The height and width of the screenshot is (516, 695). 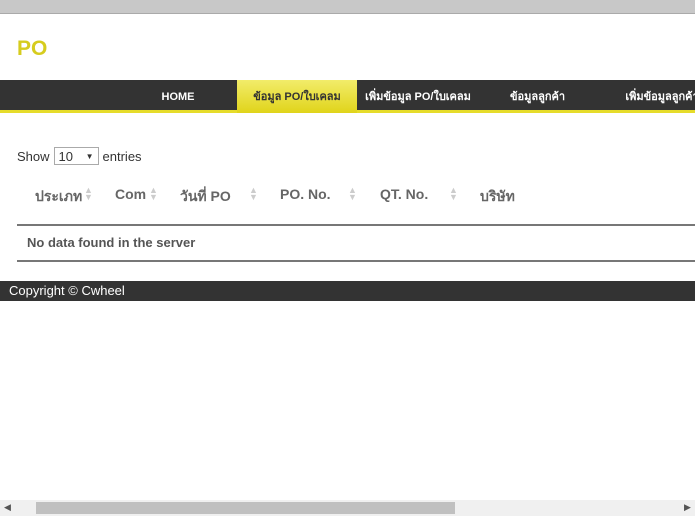 I want to click on browser-top-bar, so click(x=347, y=7).